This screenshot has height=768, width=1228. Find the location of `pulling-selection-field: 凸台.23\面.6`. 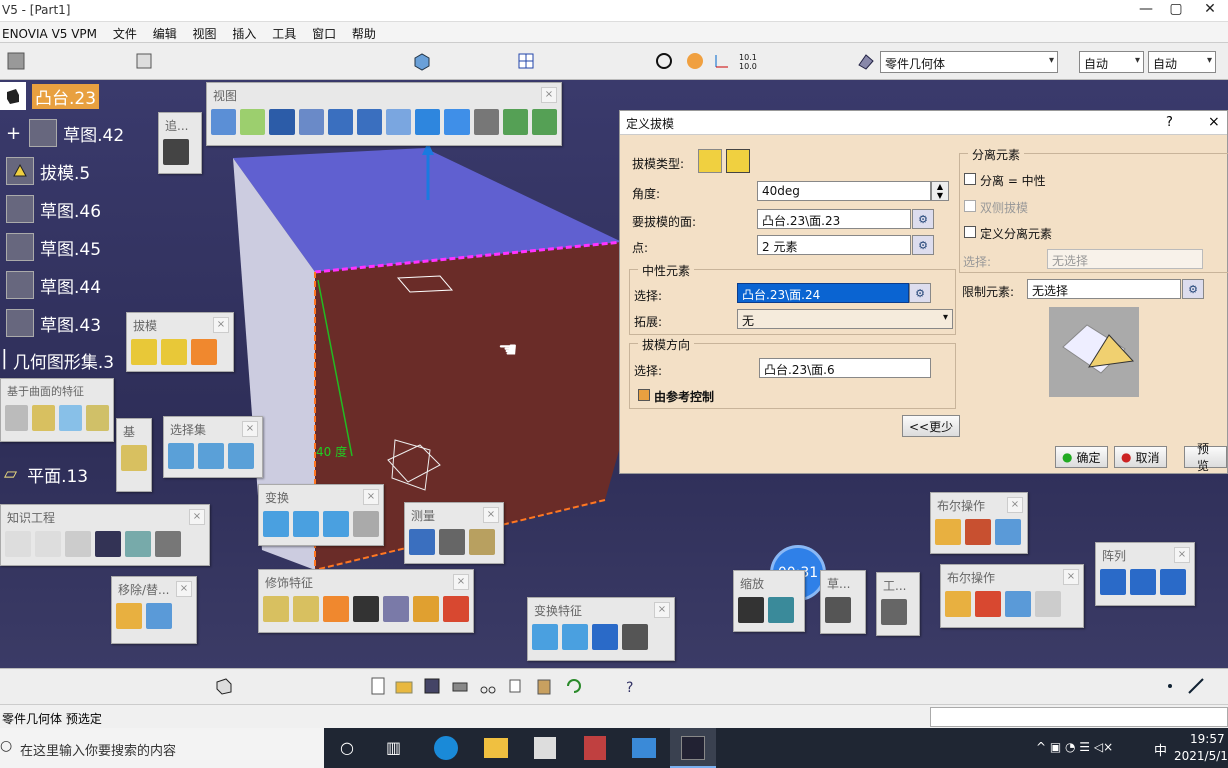

pulling-selection-field: 凸台.23\面.6 is located at coordinates (845, 368).